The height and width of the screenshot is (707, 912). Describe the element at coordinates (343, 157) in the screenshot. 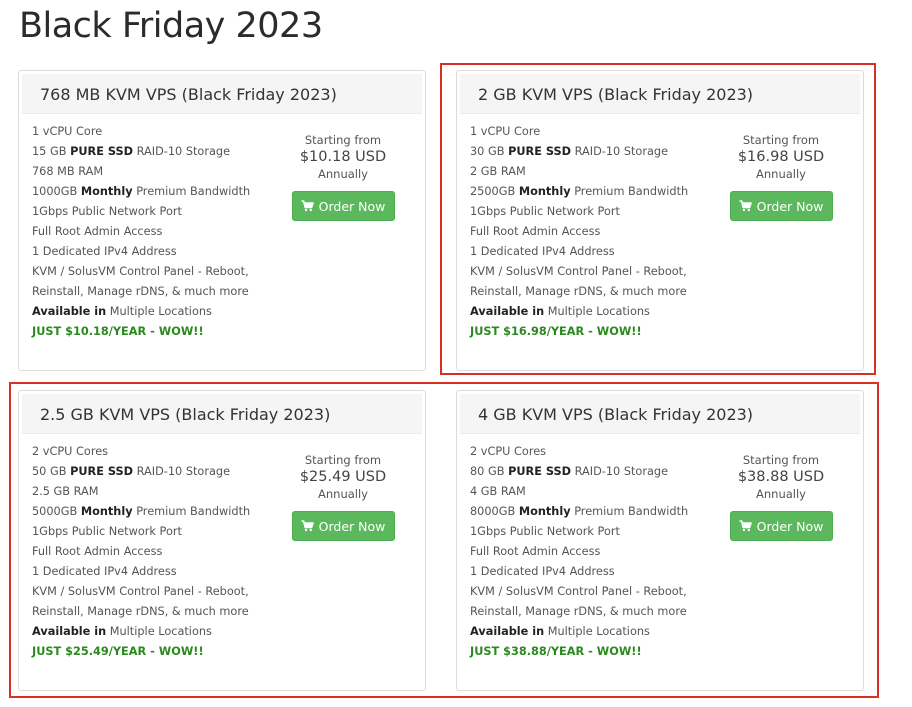

I see `price: $10.18 USD` at that location.